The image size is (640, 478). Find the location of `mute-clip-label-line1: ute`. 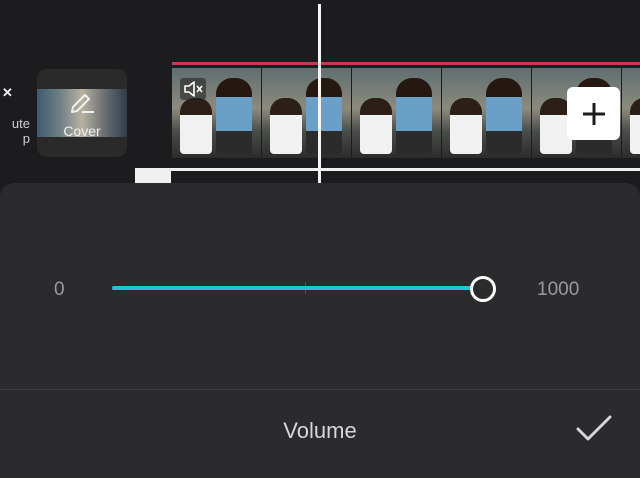

mute-clip-label-line1: ute is located at coordinates (20, 123).